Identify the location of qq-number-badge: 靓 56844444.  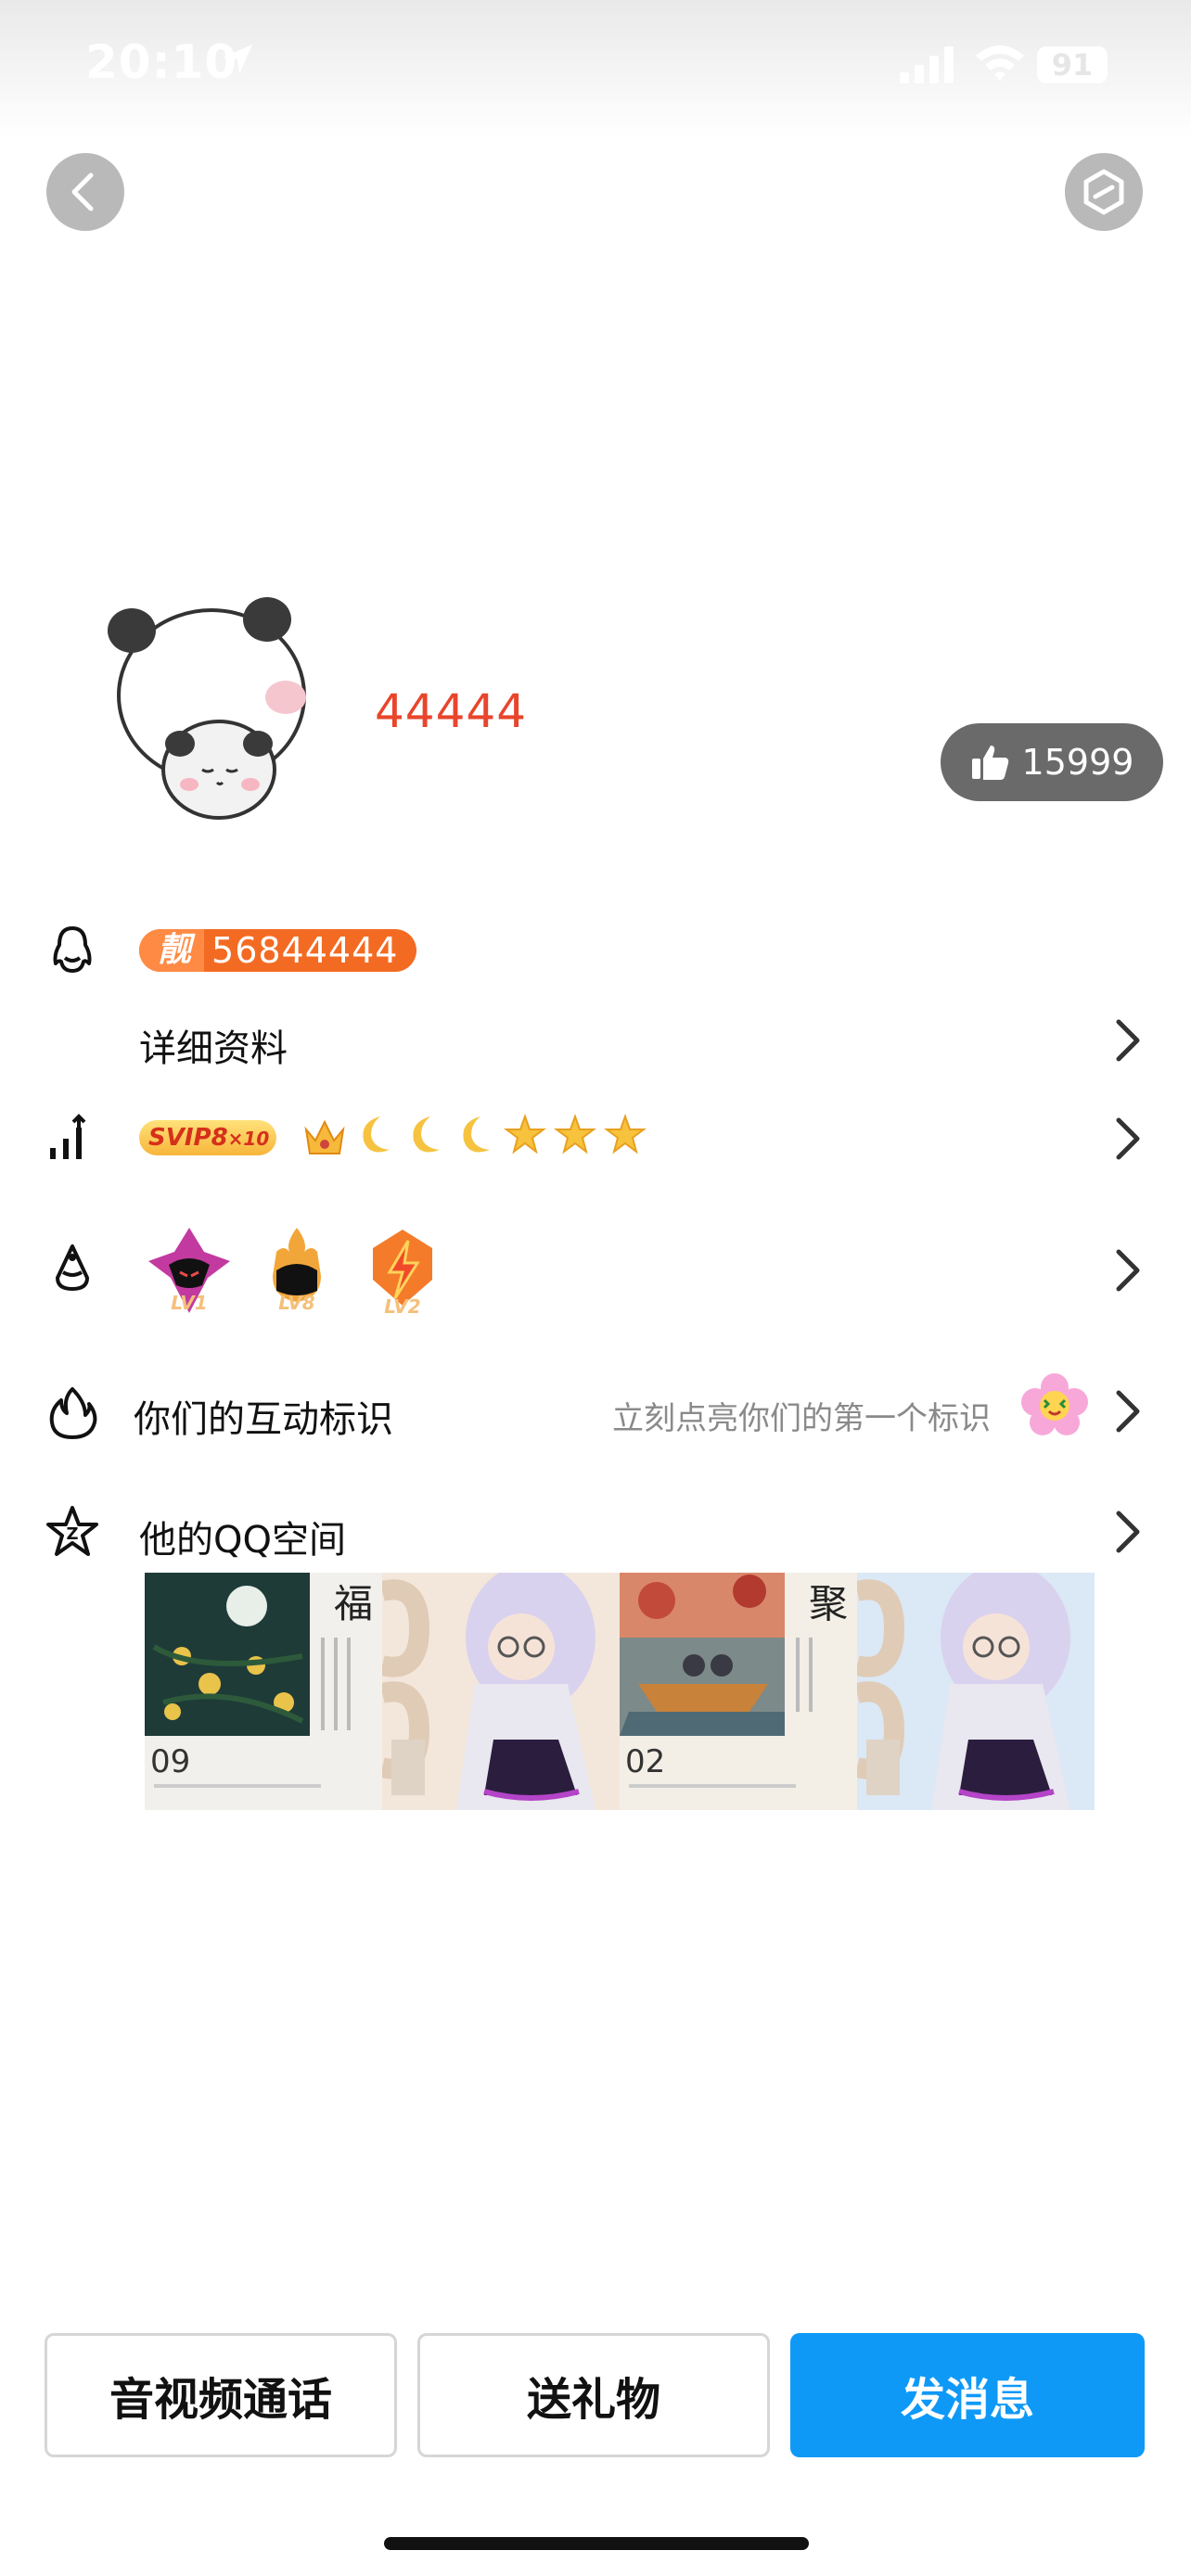
(278, 950).